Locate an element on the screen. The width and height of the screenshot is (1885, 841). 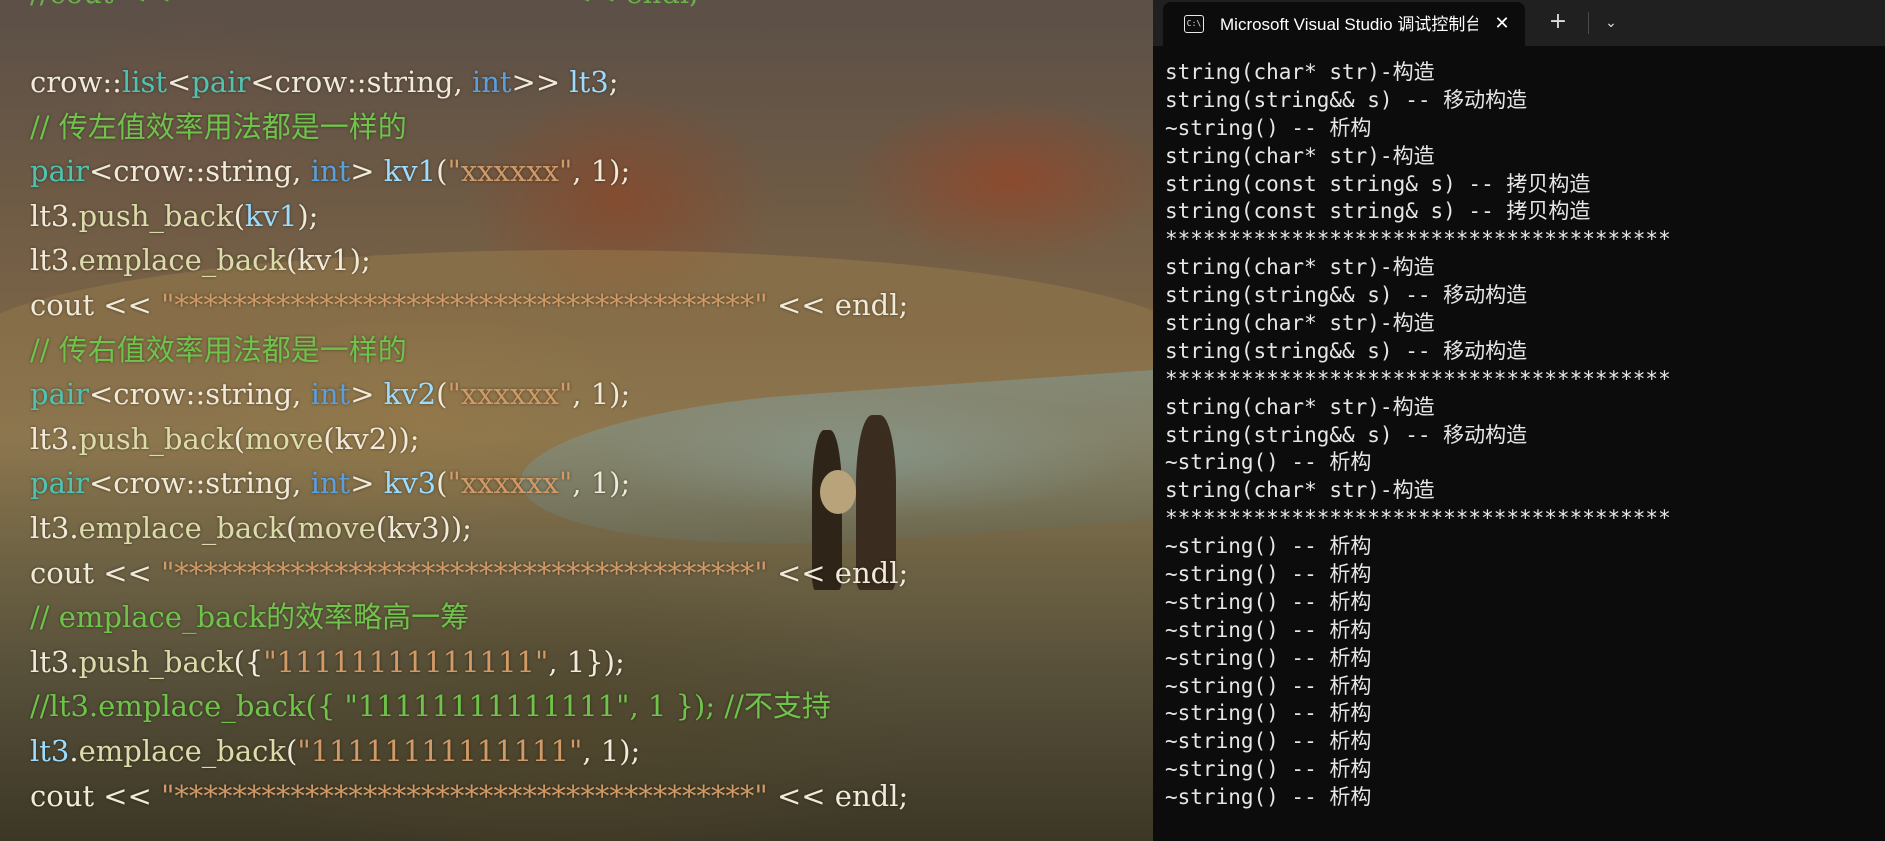
code-token: kv1 is located at coordinates (271, 215).